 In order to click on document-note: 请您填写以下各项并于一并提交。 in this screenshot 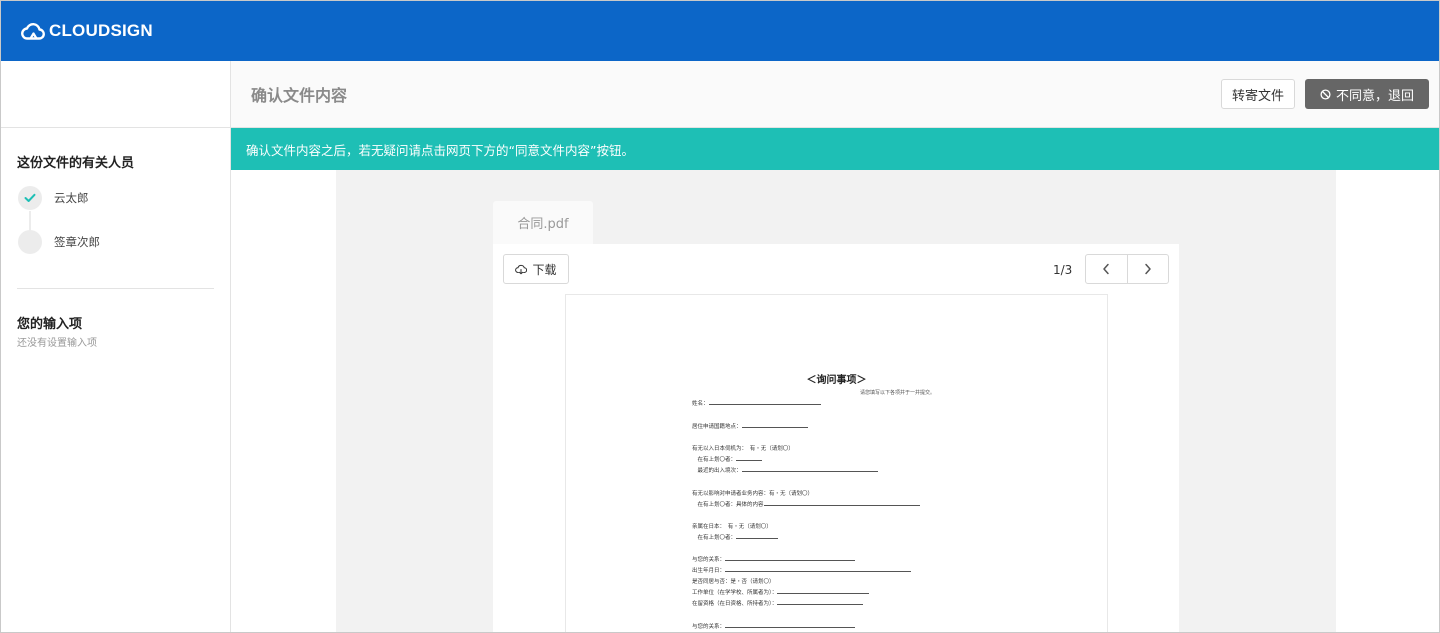, I will do `click(898, 393)`.